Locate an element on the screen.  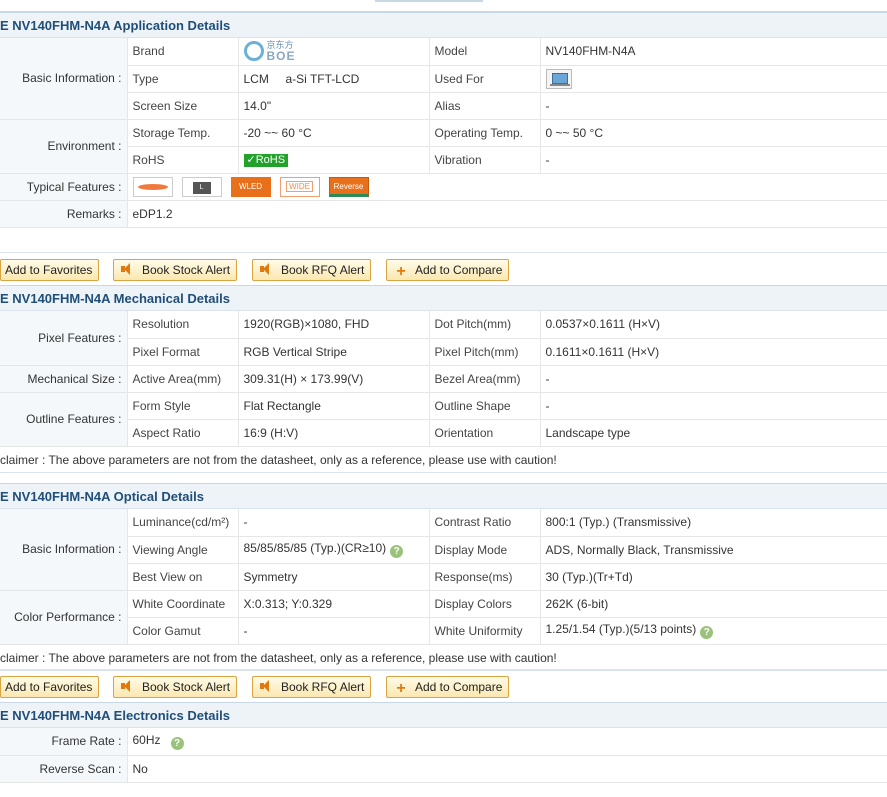
electronics-details-table: Frame Rate : 60Hz? Reverse Scan : No is located at coordinates (443, 755).